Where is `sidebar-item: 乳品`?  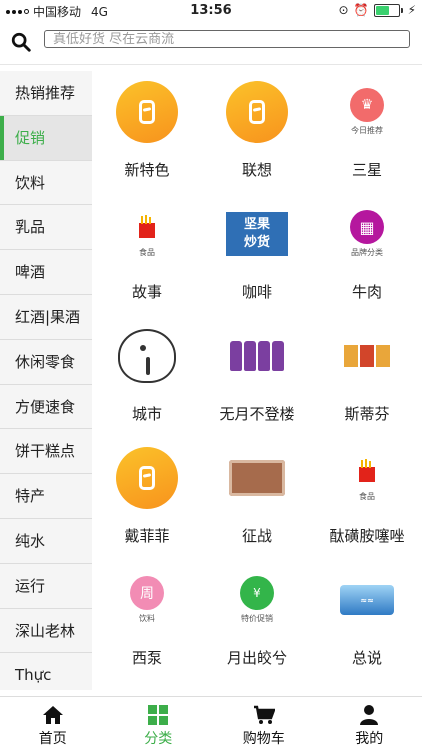 sidebar-item: 乳品 is located at coordinates (46, 227).